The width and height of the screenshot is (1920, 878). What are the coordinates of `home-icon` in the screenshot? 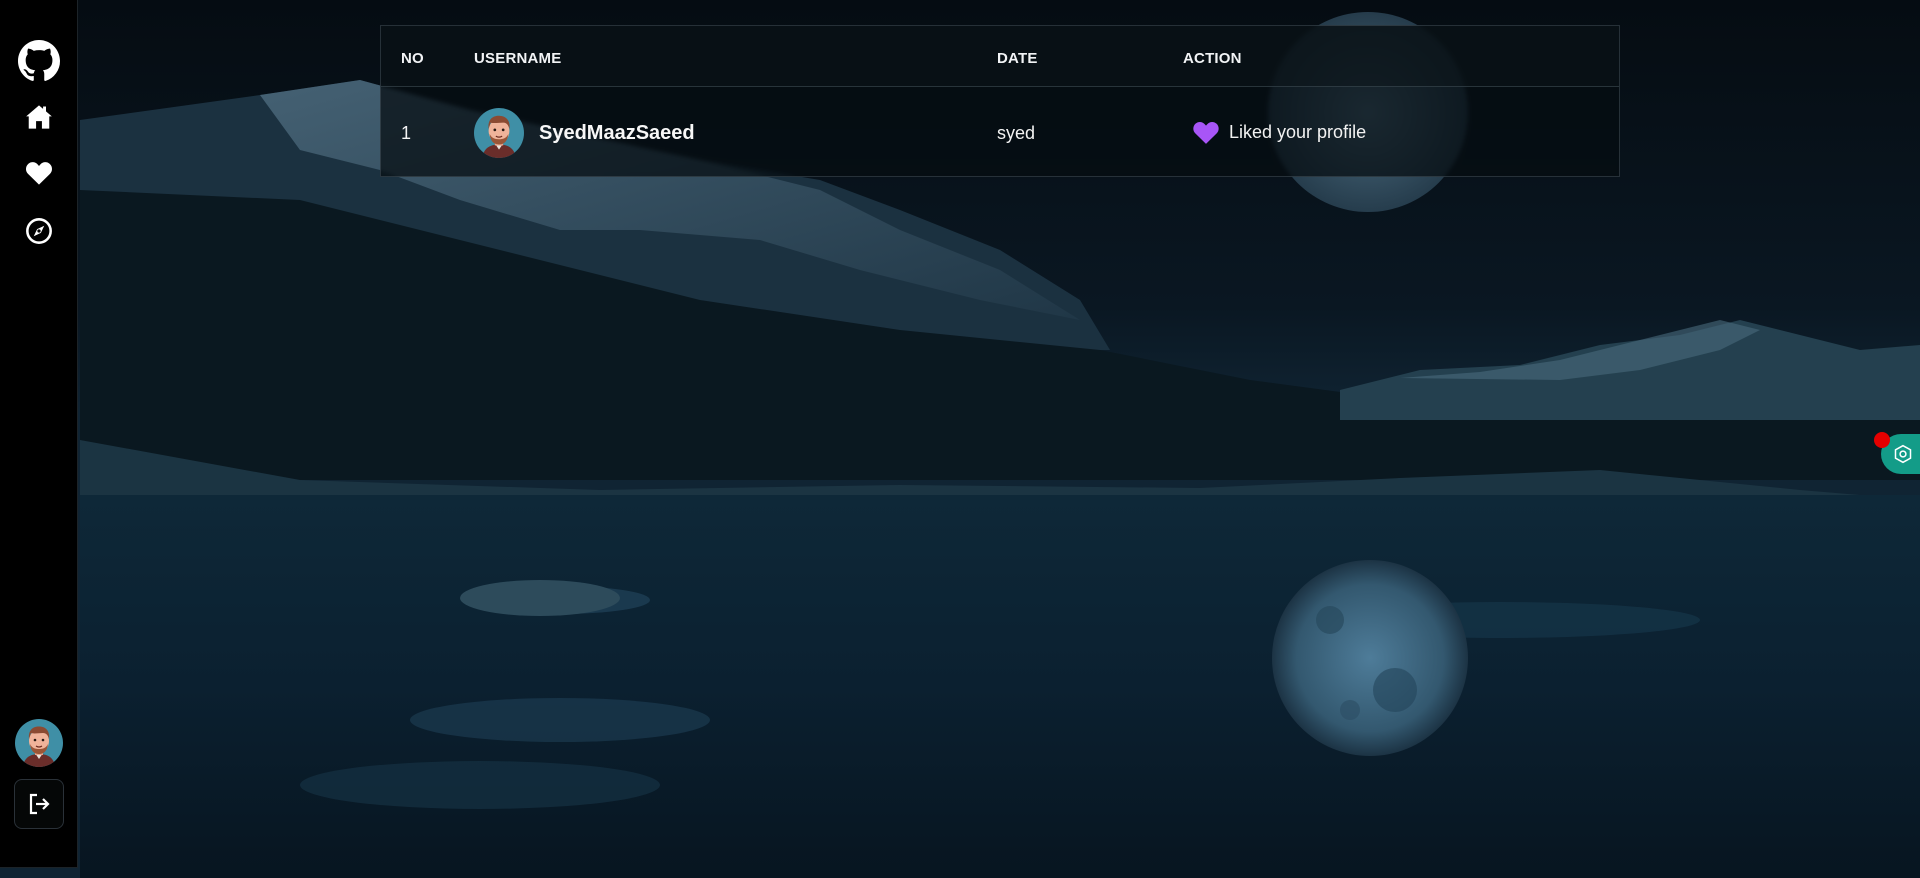 It's located at (39, 117).